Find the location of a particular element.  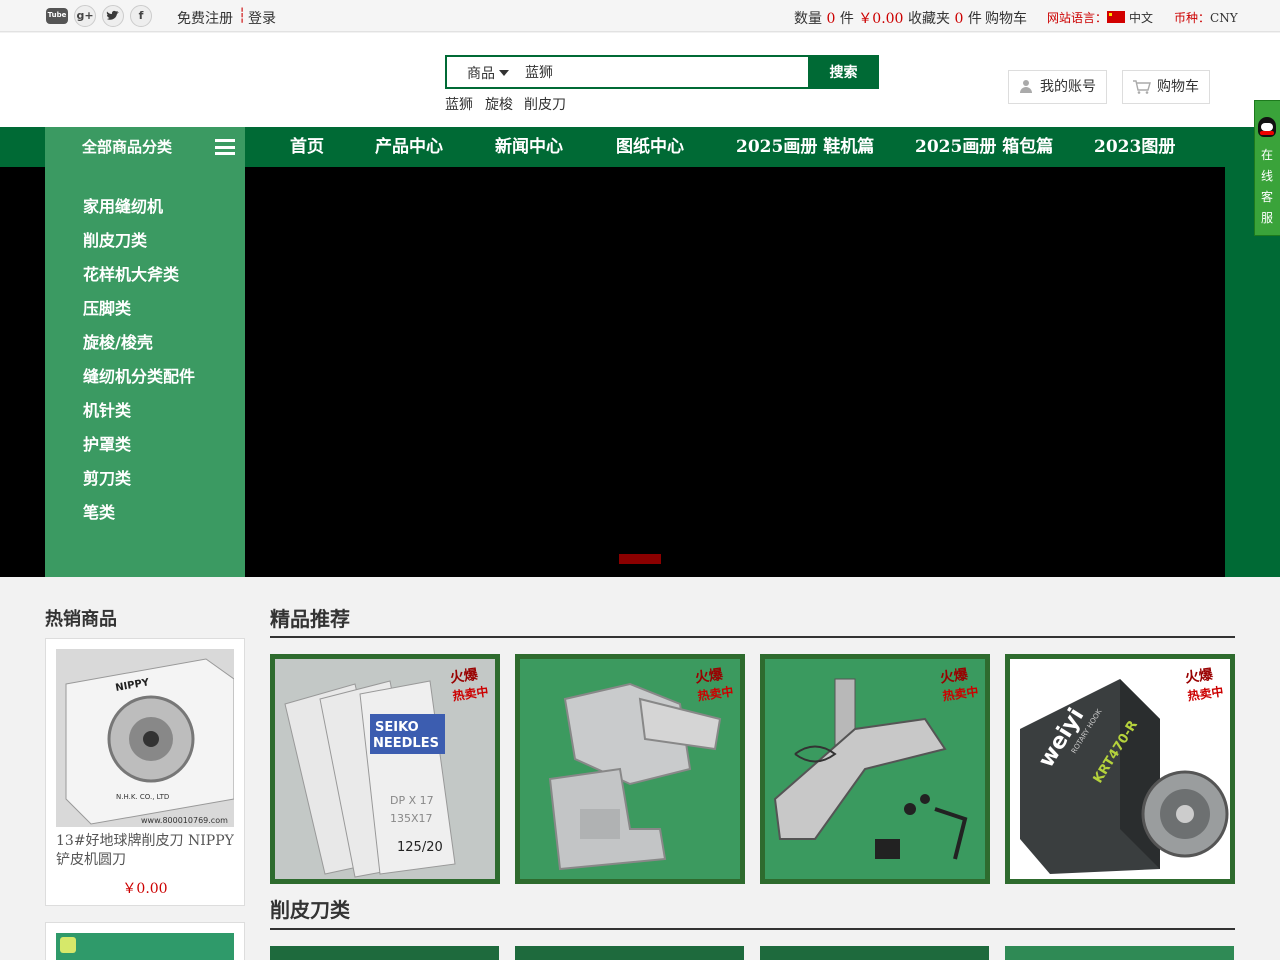

search-box: 商品 搜索 is located at coordinates (662, 72).